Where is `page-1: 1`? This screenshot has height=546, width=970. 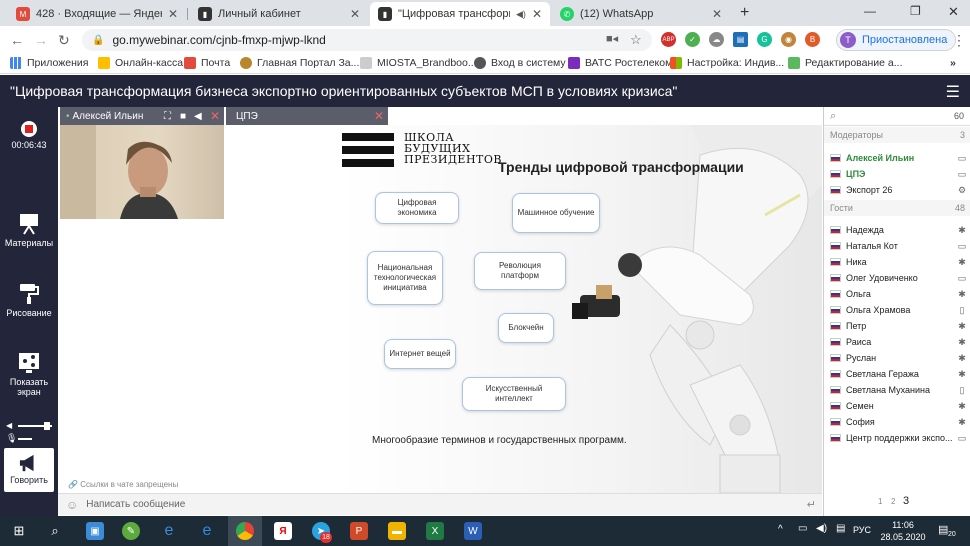 page-1: 1 is located at coordinates (880, 501).